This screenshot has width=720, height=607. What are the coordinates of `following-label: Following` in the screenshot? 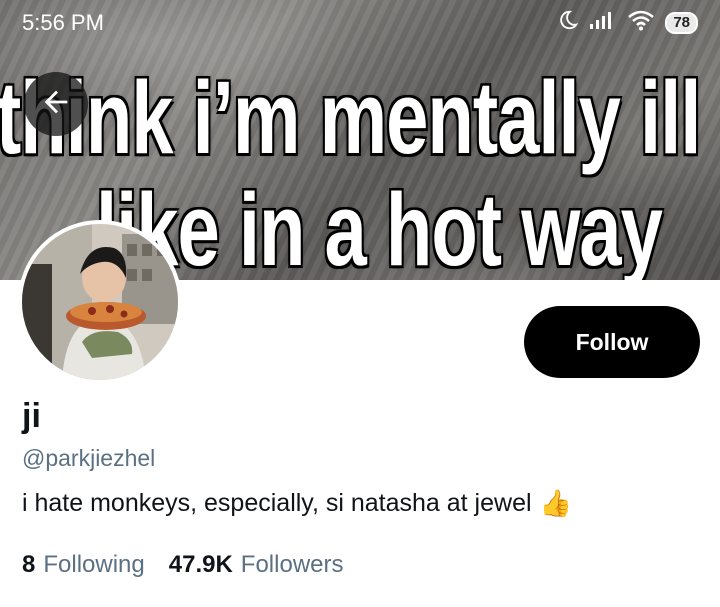 It's located at (94, 564).